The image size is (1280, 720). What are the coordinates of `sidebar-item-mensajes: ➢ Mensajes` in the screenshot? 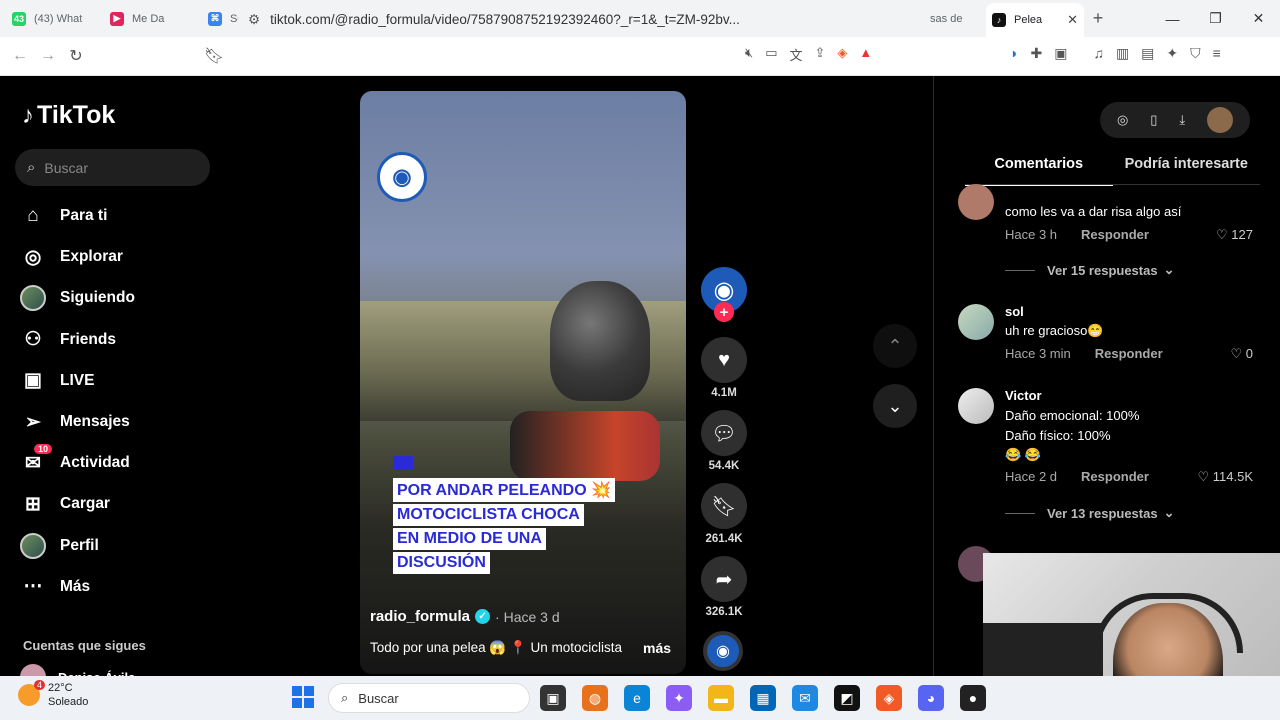 It's located at (75, 422).